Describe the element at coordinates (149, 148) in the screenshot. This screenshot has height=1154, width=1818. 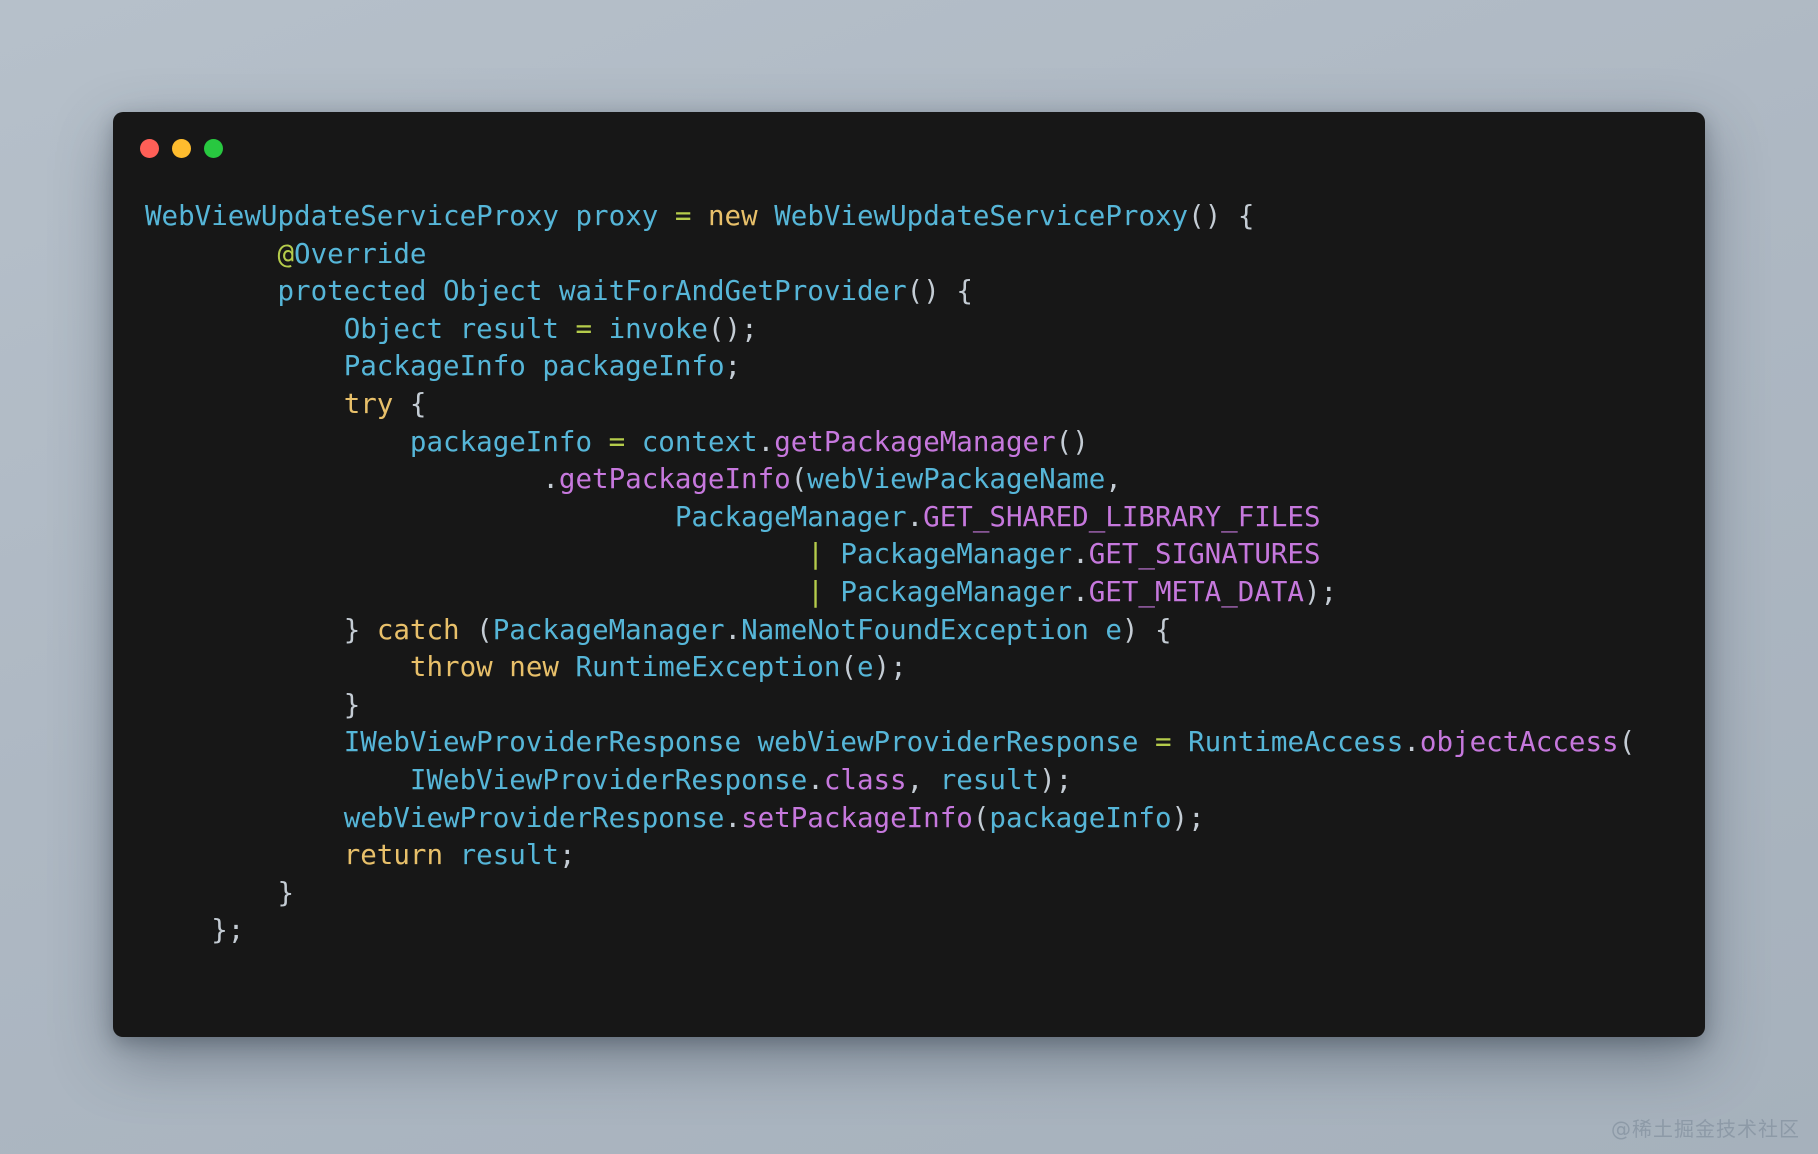
I see `close-icon` at that location.